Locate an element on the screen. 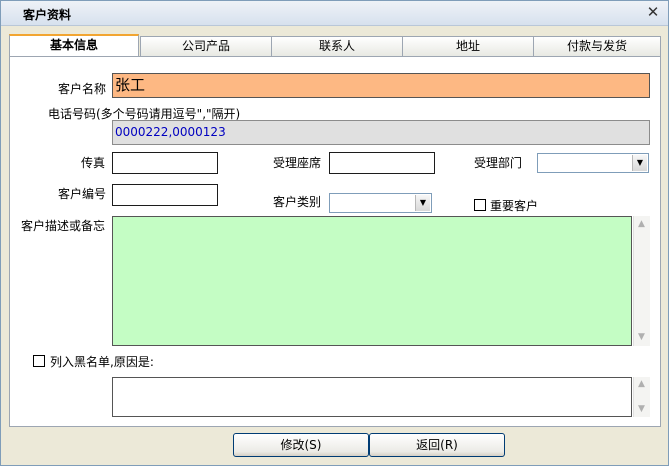 The width and height of the screenshot is (669, 466). modify-button: 修改(S) is located at coordinates (301, 445).